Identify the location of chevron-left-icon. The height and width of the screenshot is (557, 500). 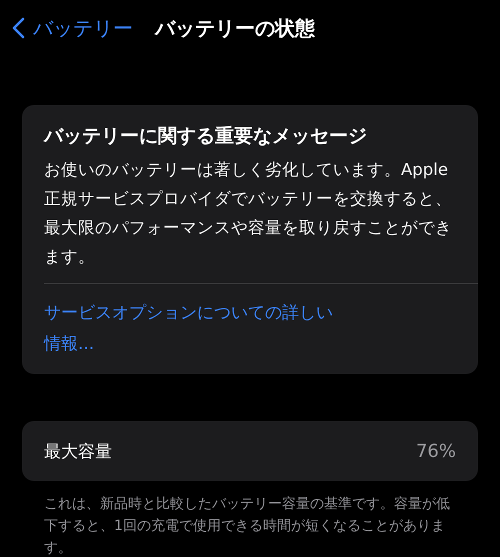
(18, 28).